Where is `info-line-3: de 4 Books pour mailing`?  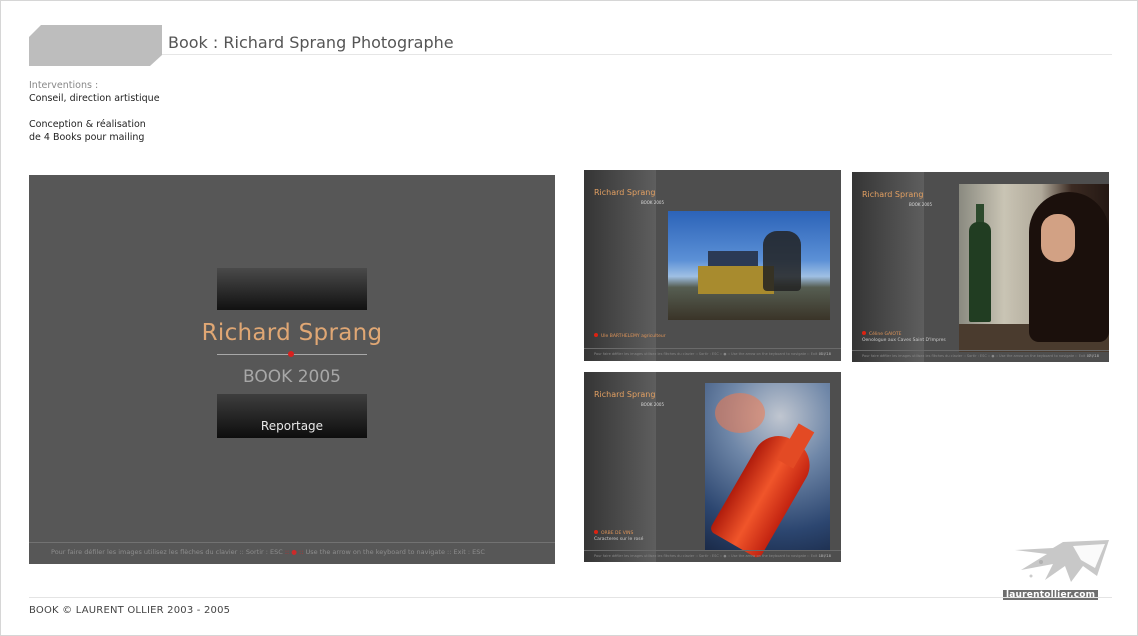
info-line-3: de 4 Books pour mailing is located at coordinates (87, 137).